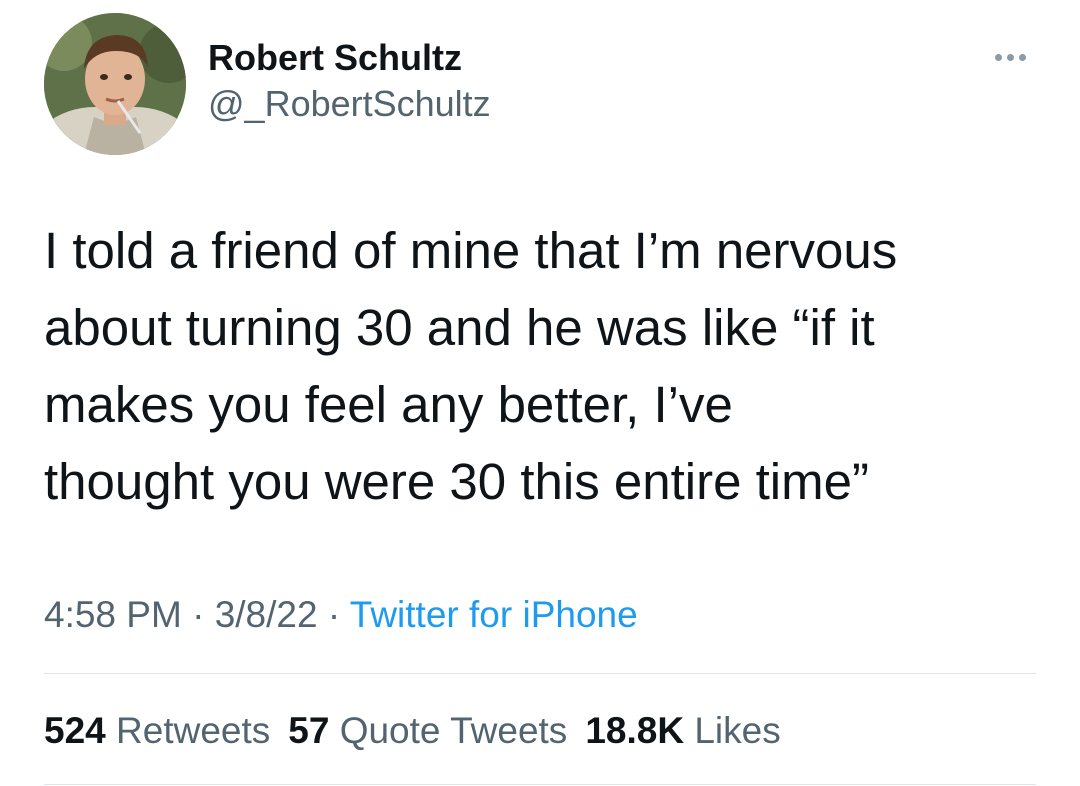  Describe the element at coordinates (349, 81) in the screenshot. I see `author-block: Robert Schultz @_RobertSchultz` at that location.